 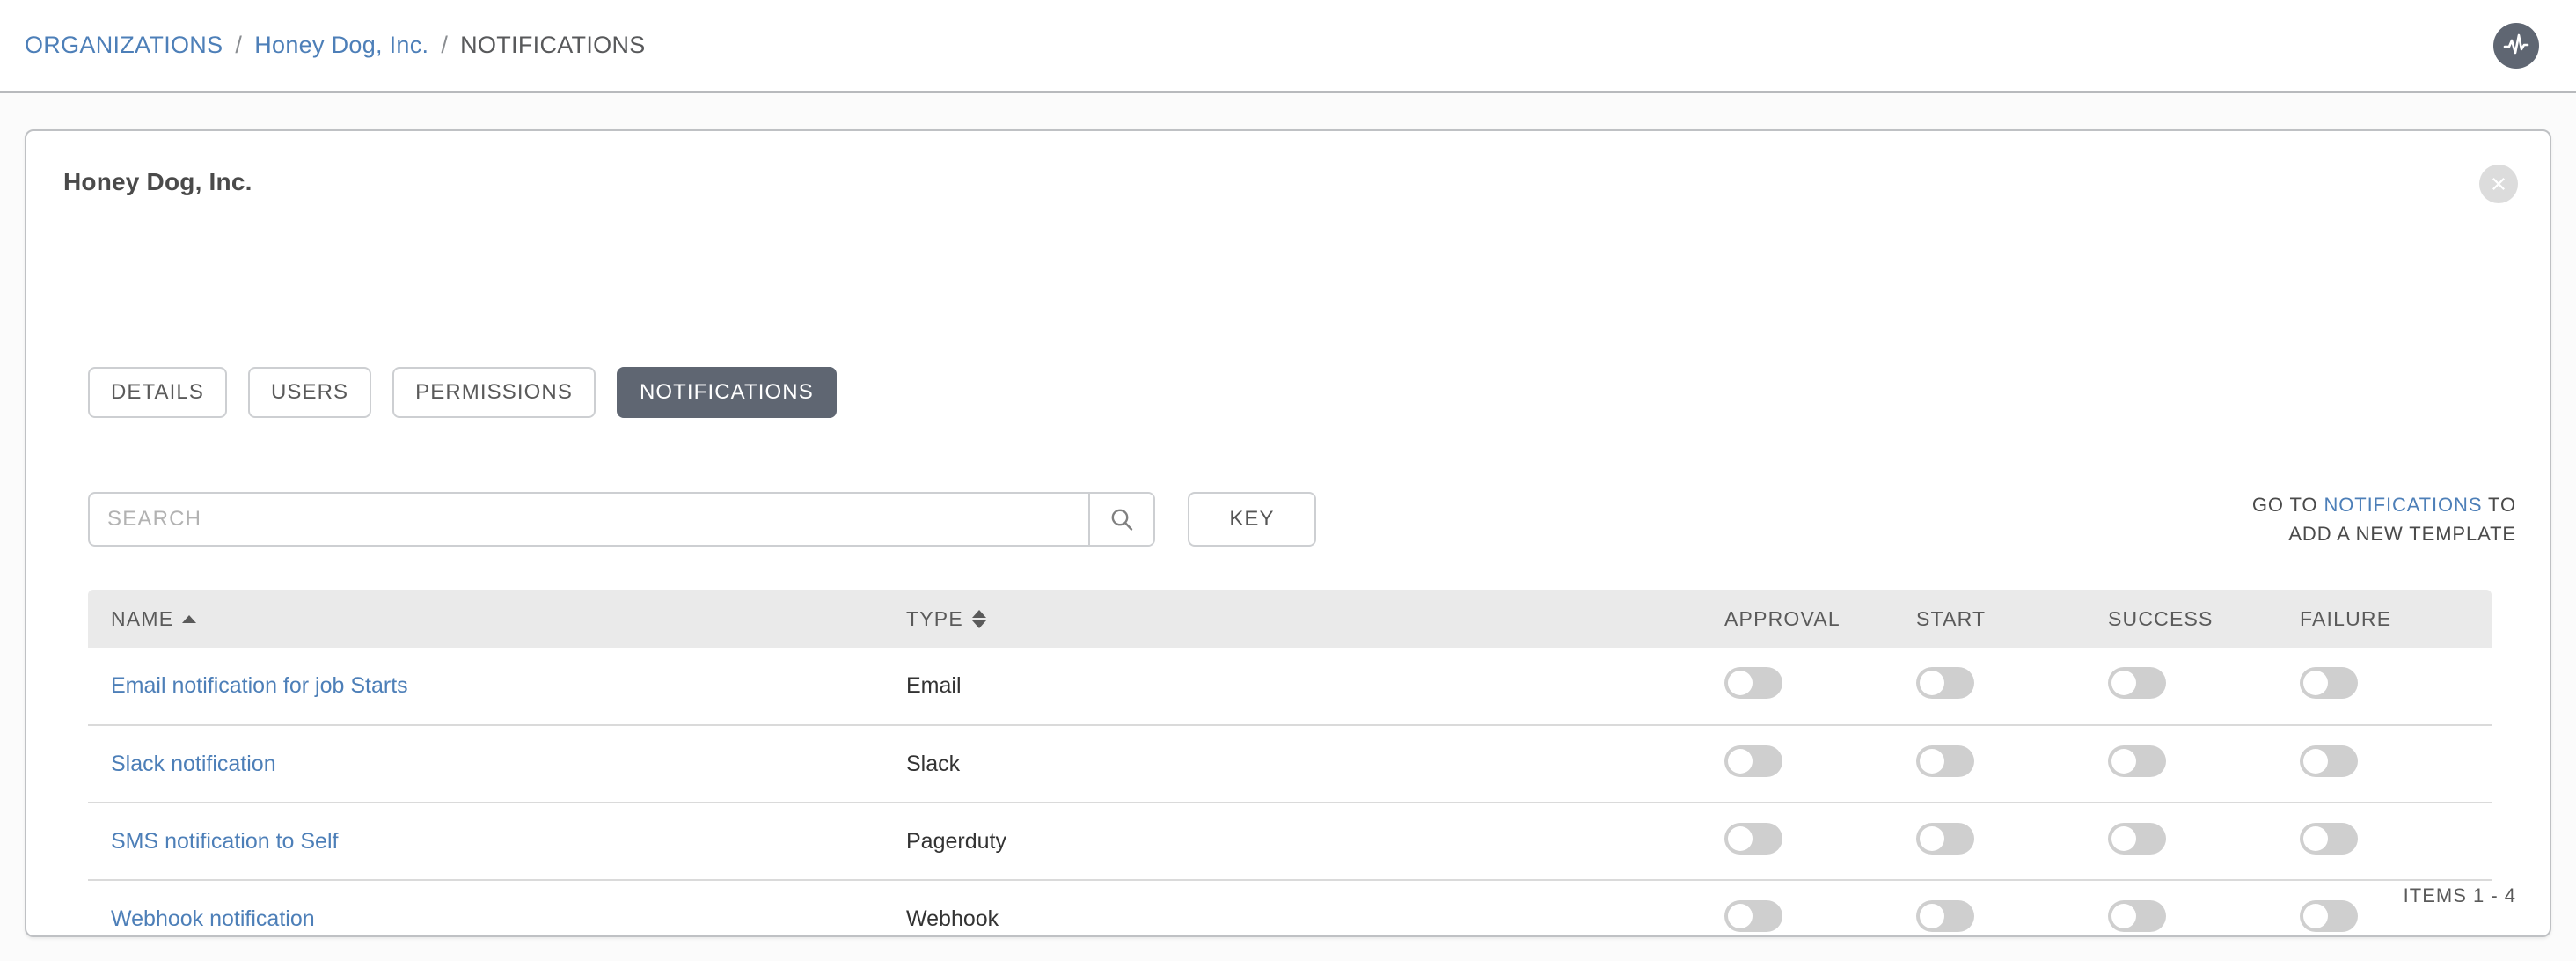 I want to click on tab-bar: DETAILS USERS PERMISSIONS NOTIFICATIONS, so click(x=463, y=392).